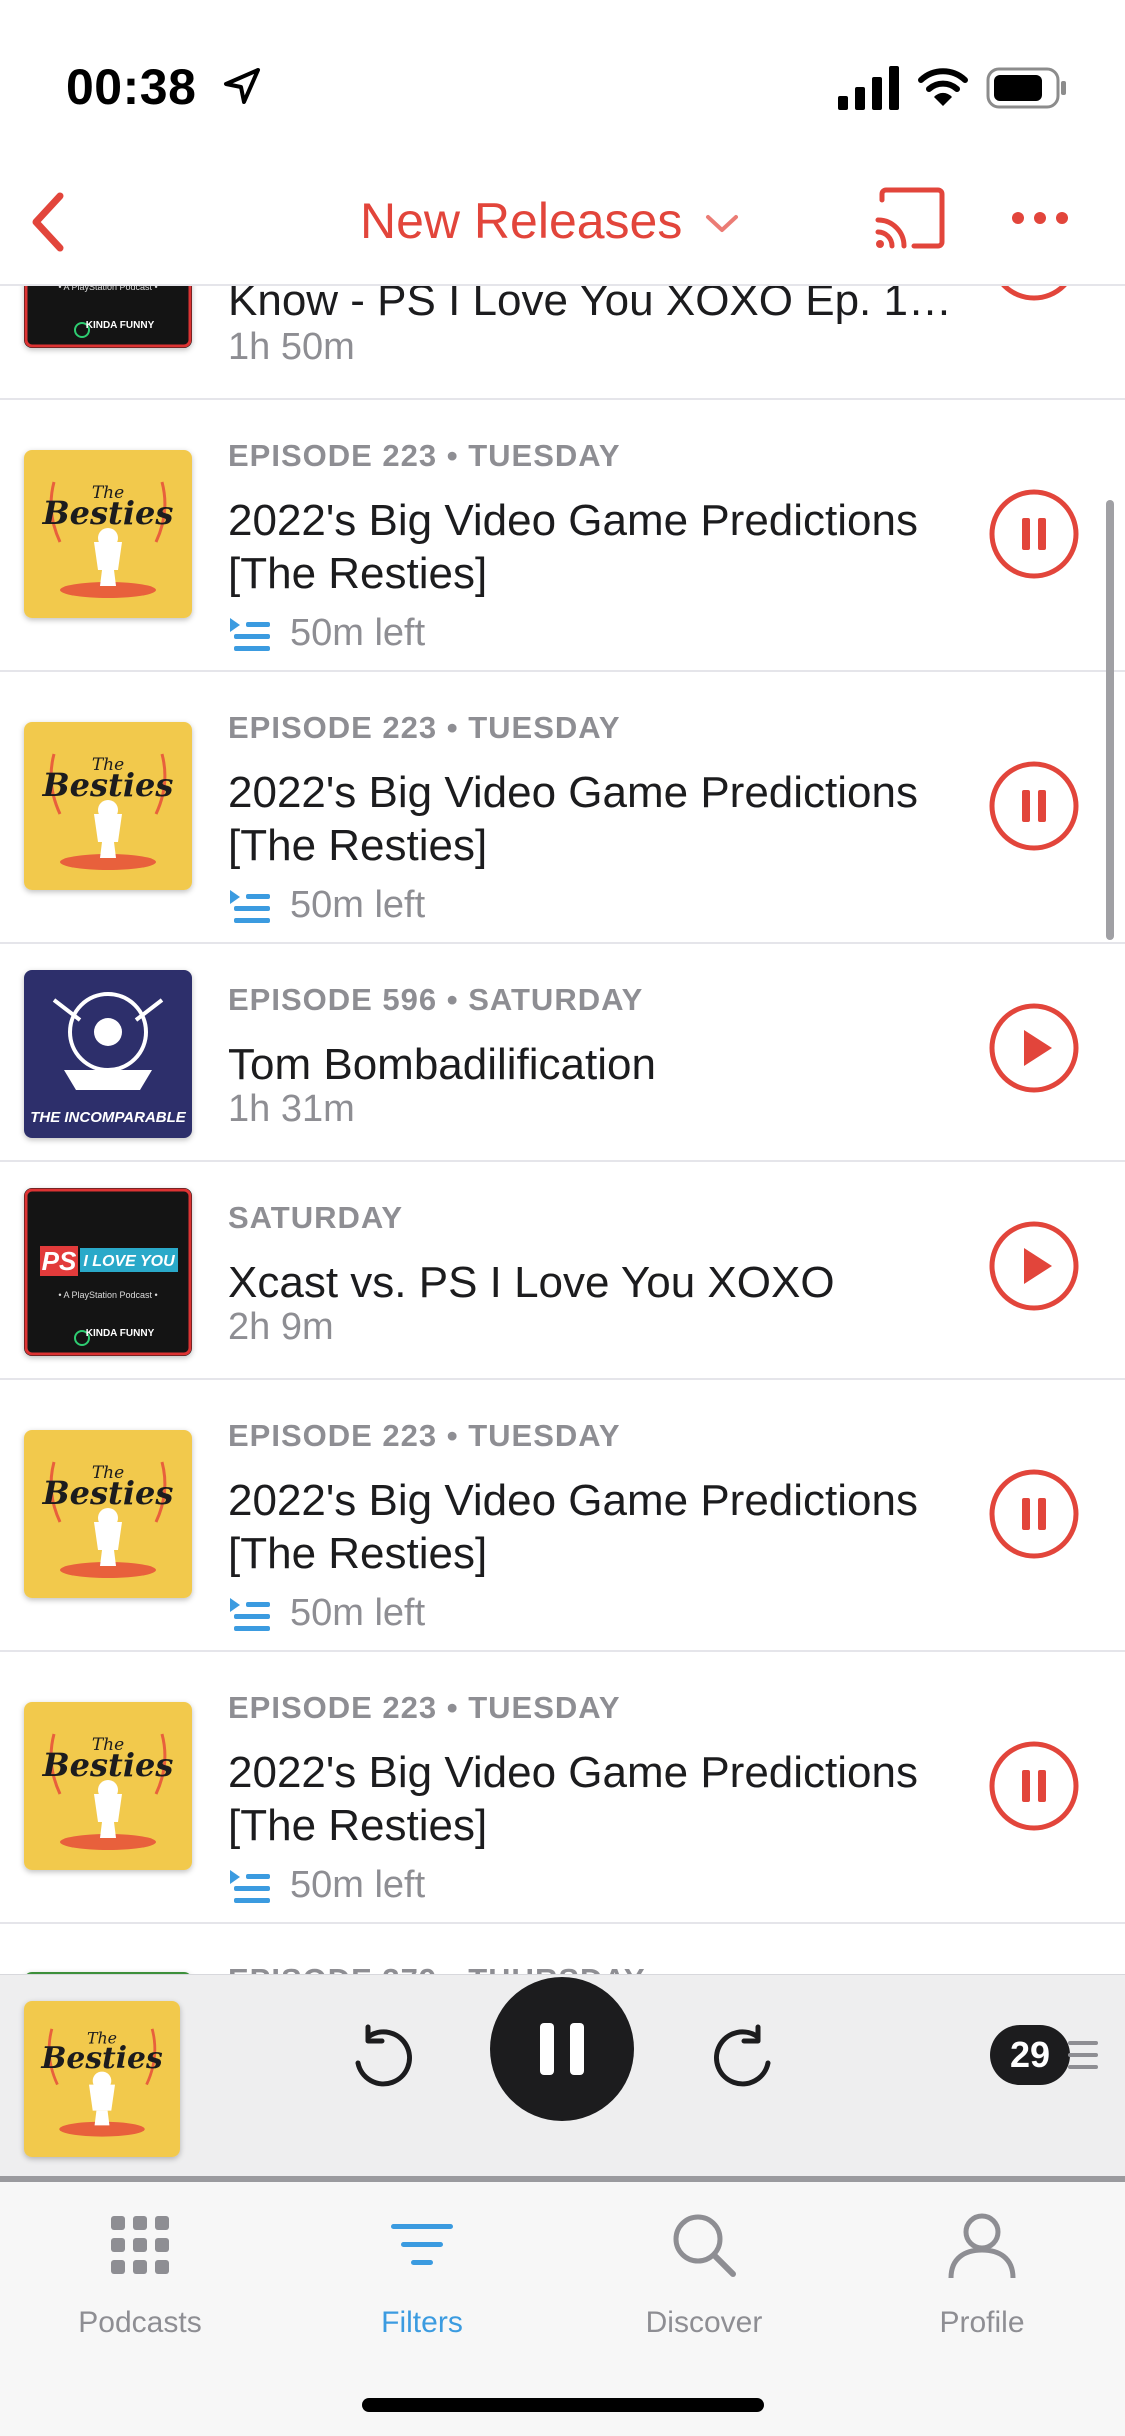  What do you see at coordinates (140, 2275) in the screenshot?
I see `tab-podcasts: Podcasts` at bounding box center [140, 2275].